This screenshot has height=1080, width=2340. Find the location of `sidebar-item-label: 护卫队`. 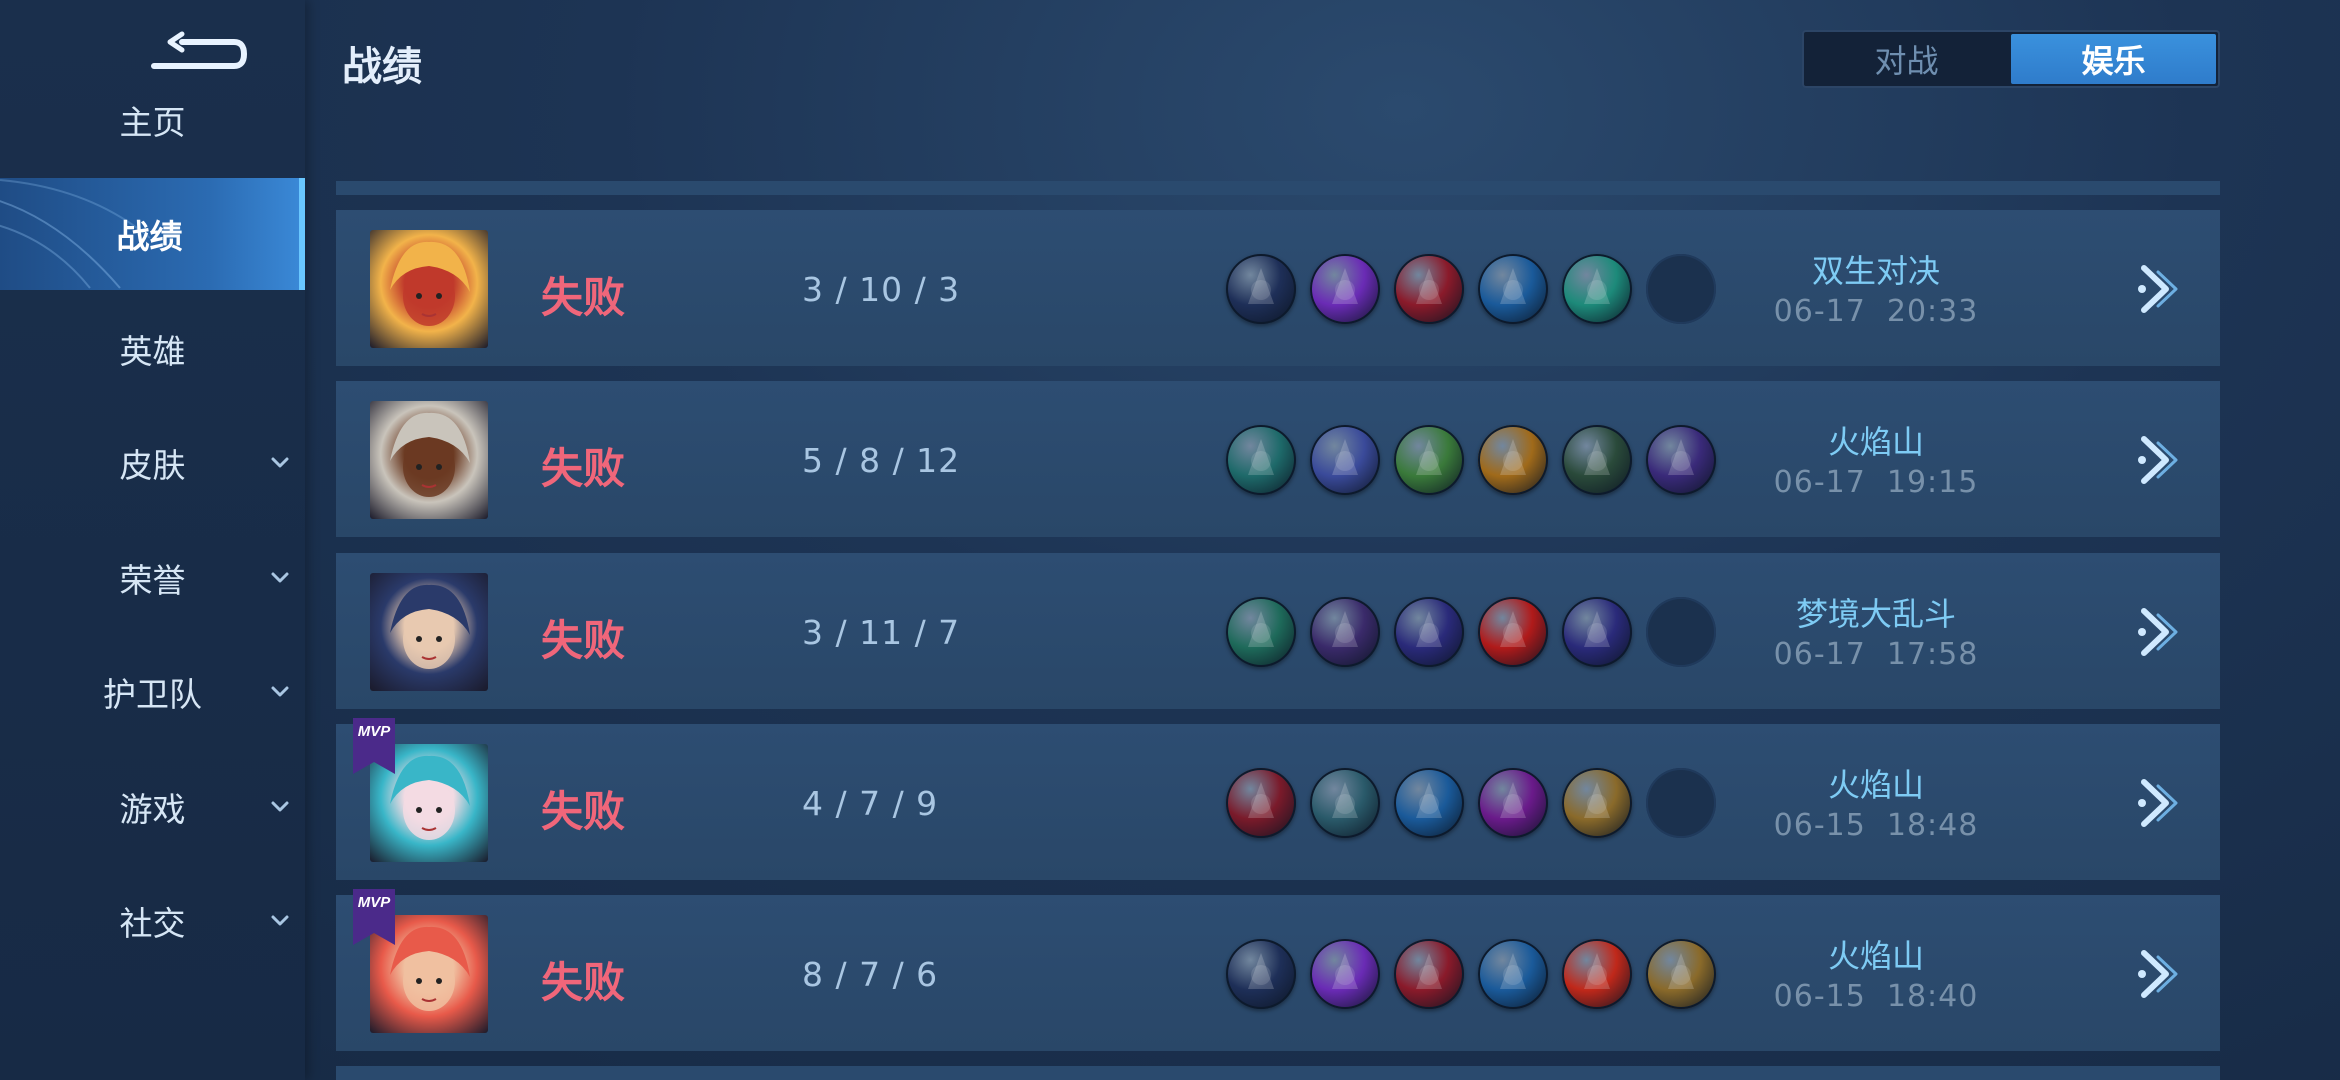

sidebar-item-label: 护卫队 is located at coordinates (152, 694).